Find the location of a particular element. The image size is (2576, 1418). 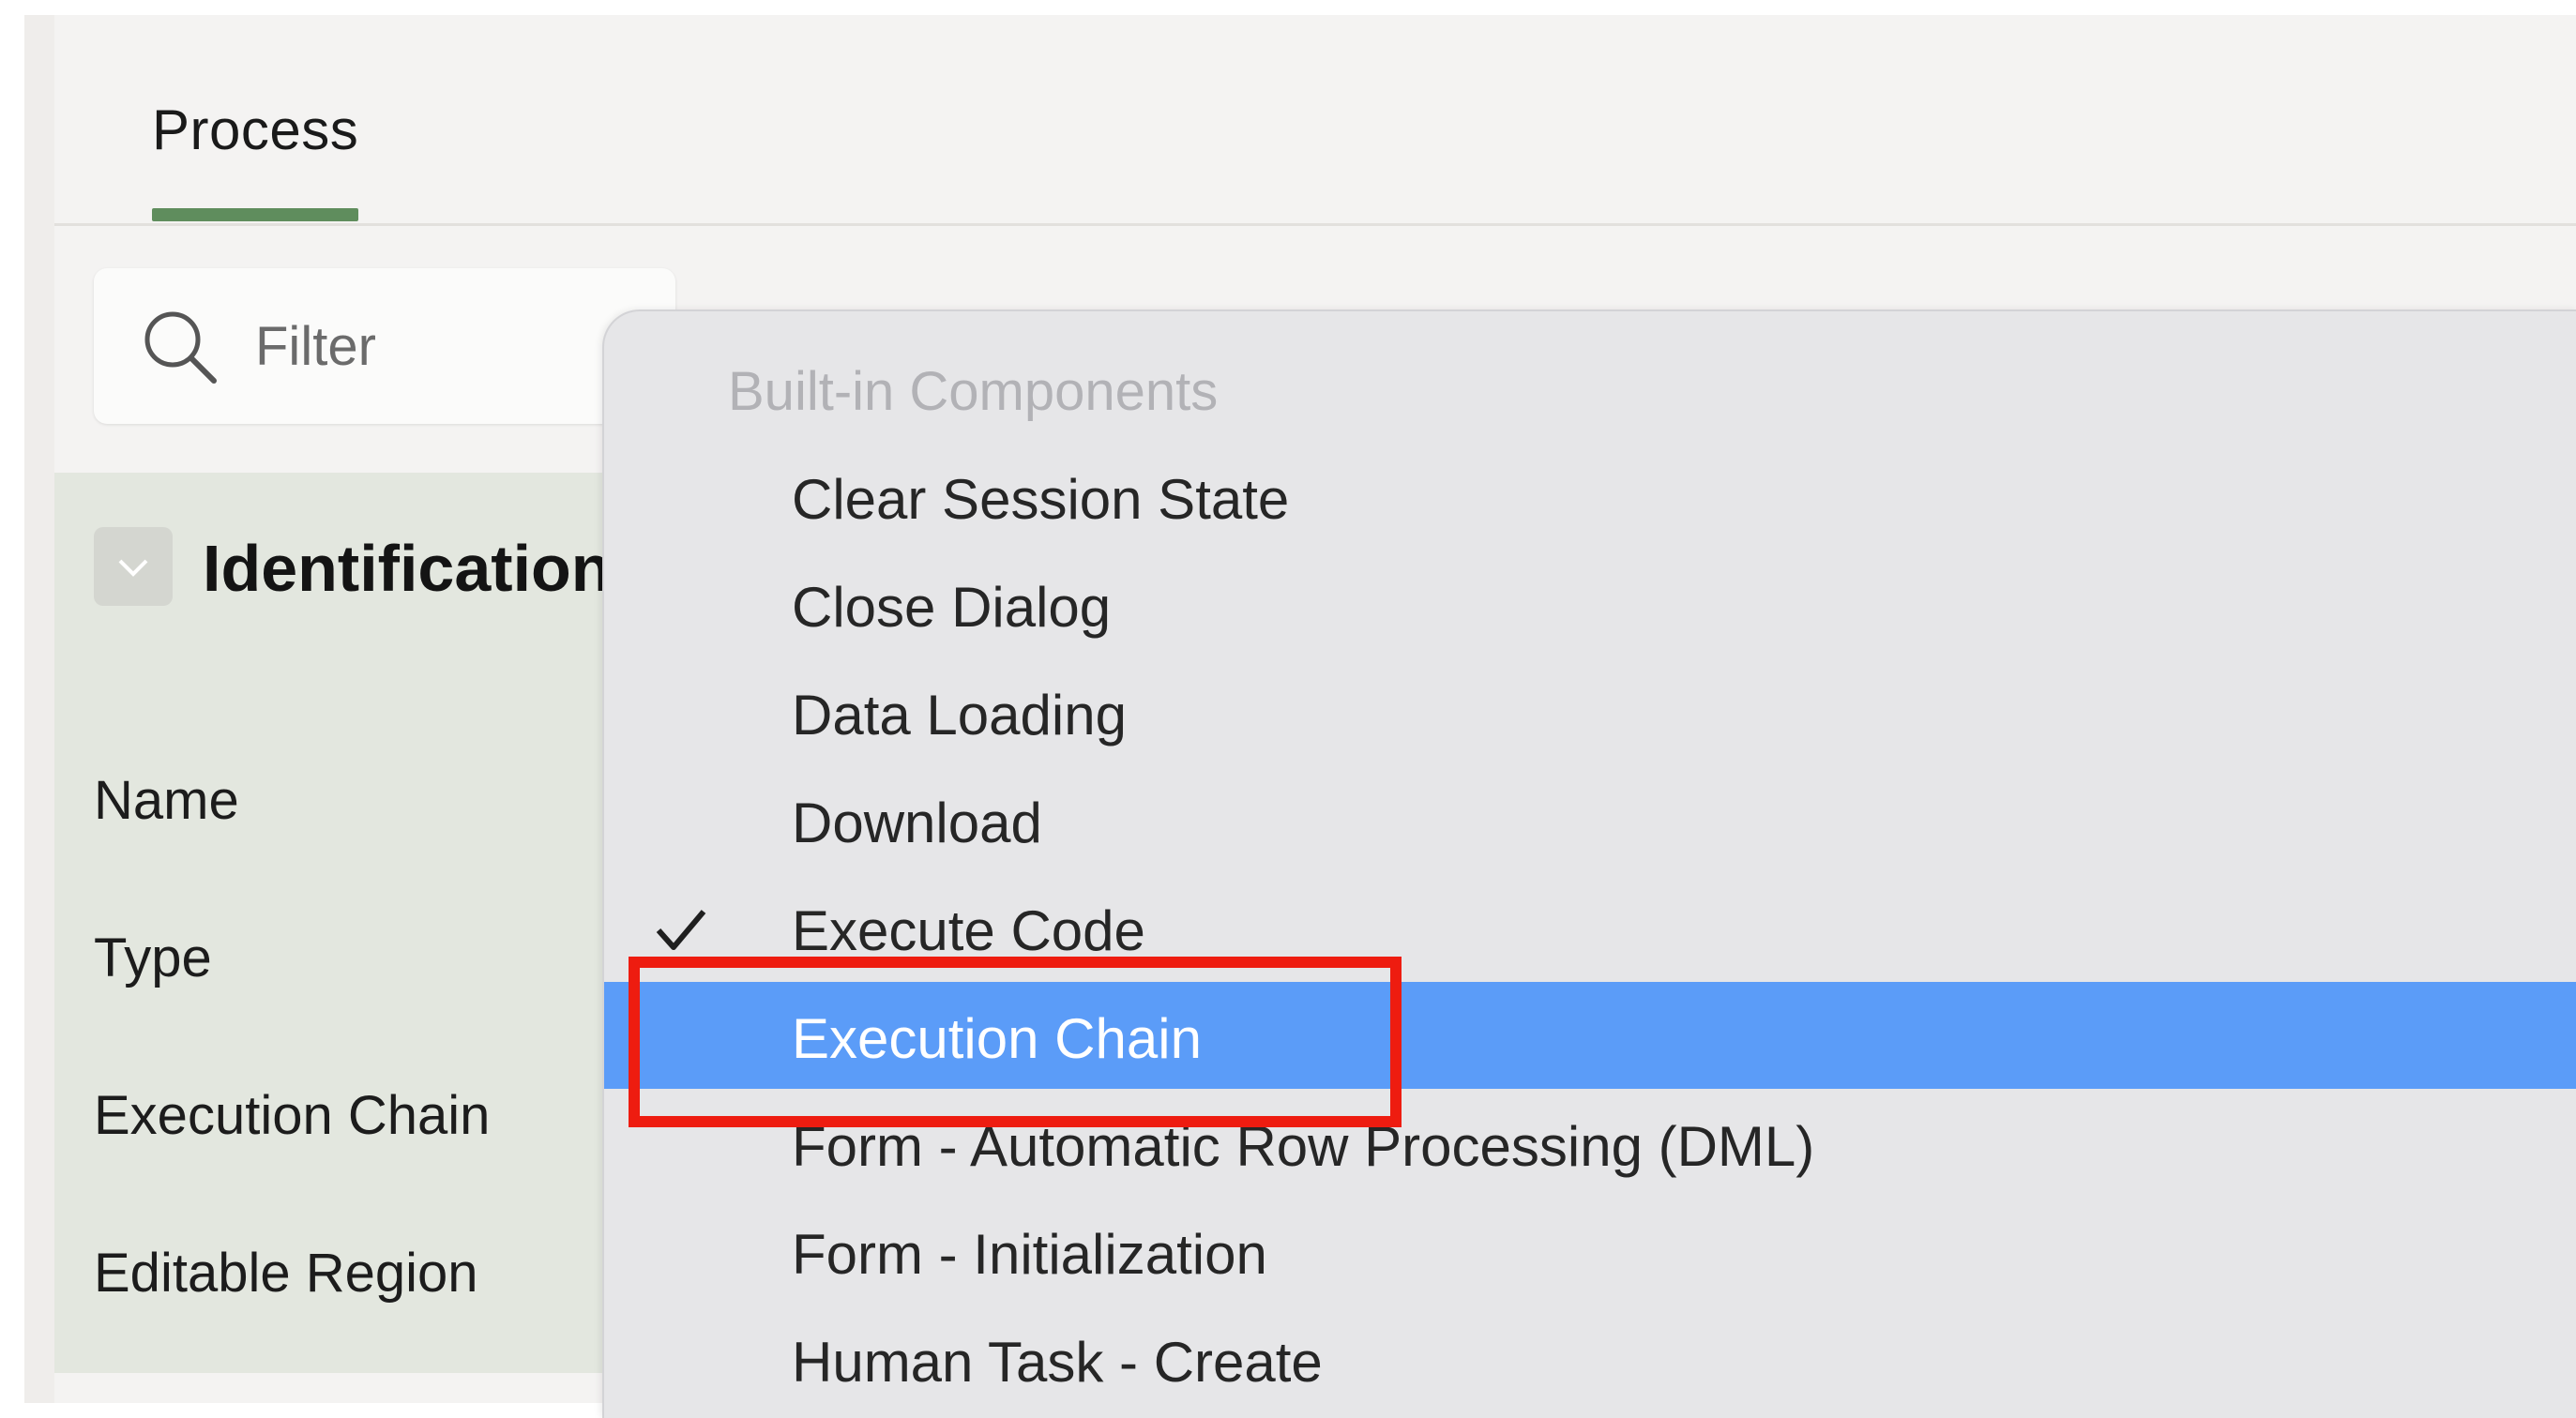

menu-item-form-initialization: Form - Initialization is located at coordinates (1590, 1251).